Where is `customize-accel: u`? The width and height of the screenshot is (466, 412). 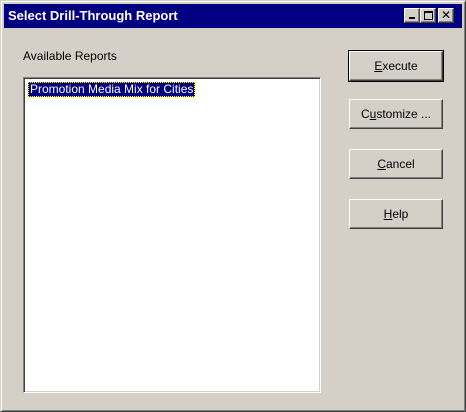 customize-accel: u is located at coordinates (373, 114).